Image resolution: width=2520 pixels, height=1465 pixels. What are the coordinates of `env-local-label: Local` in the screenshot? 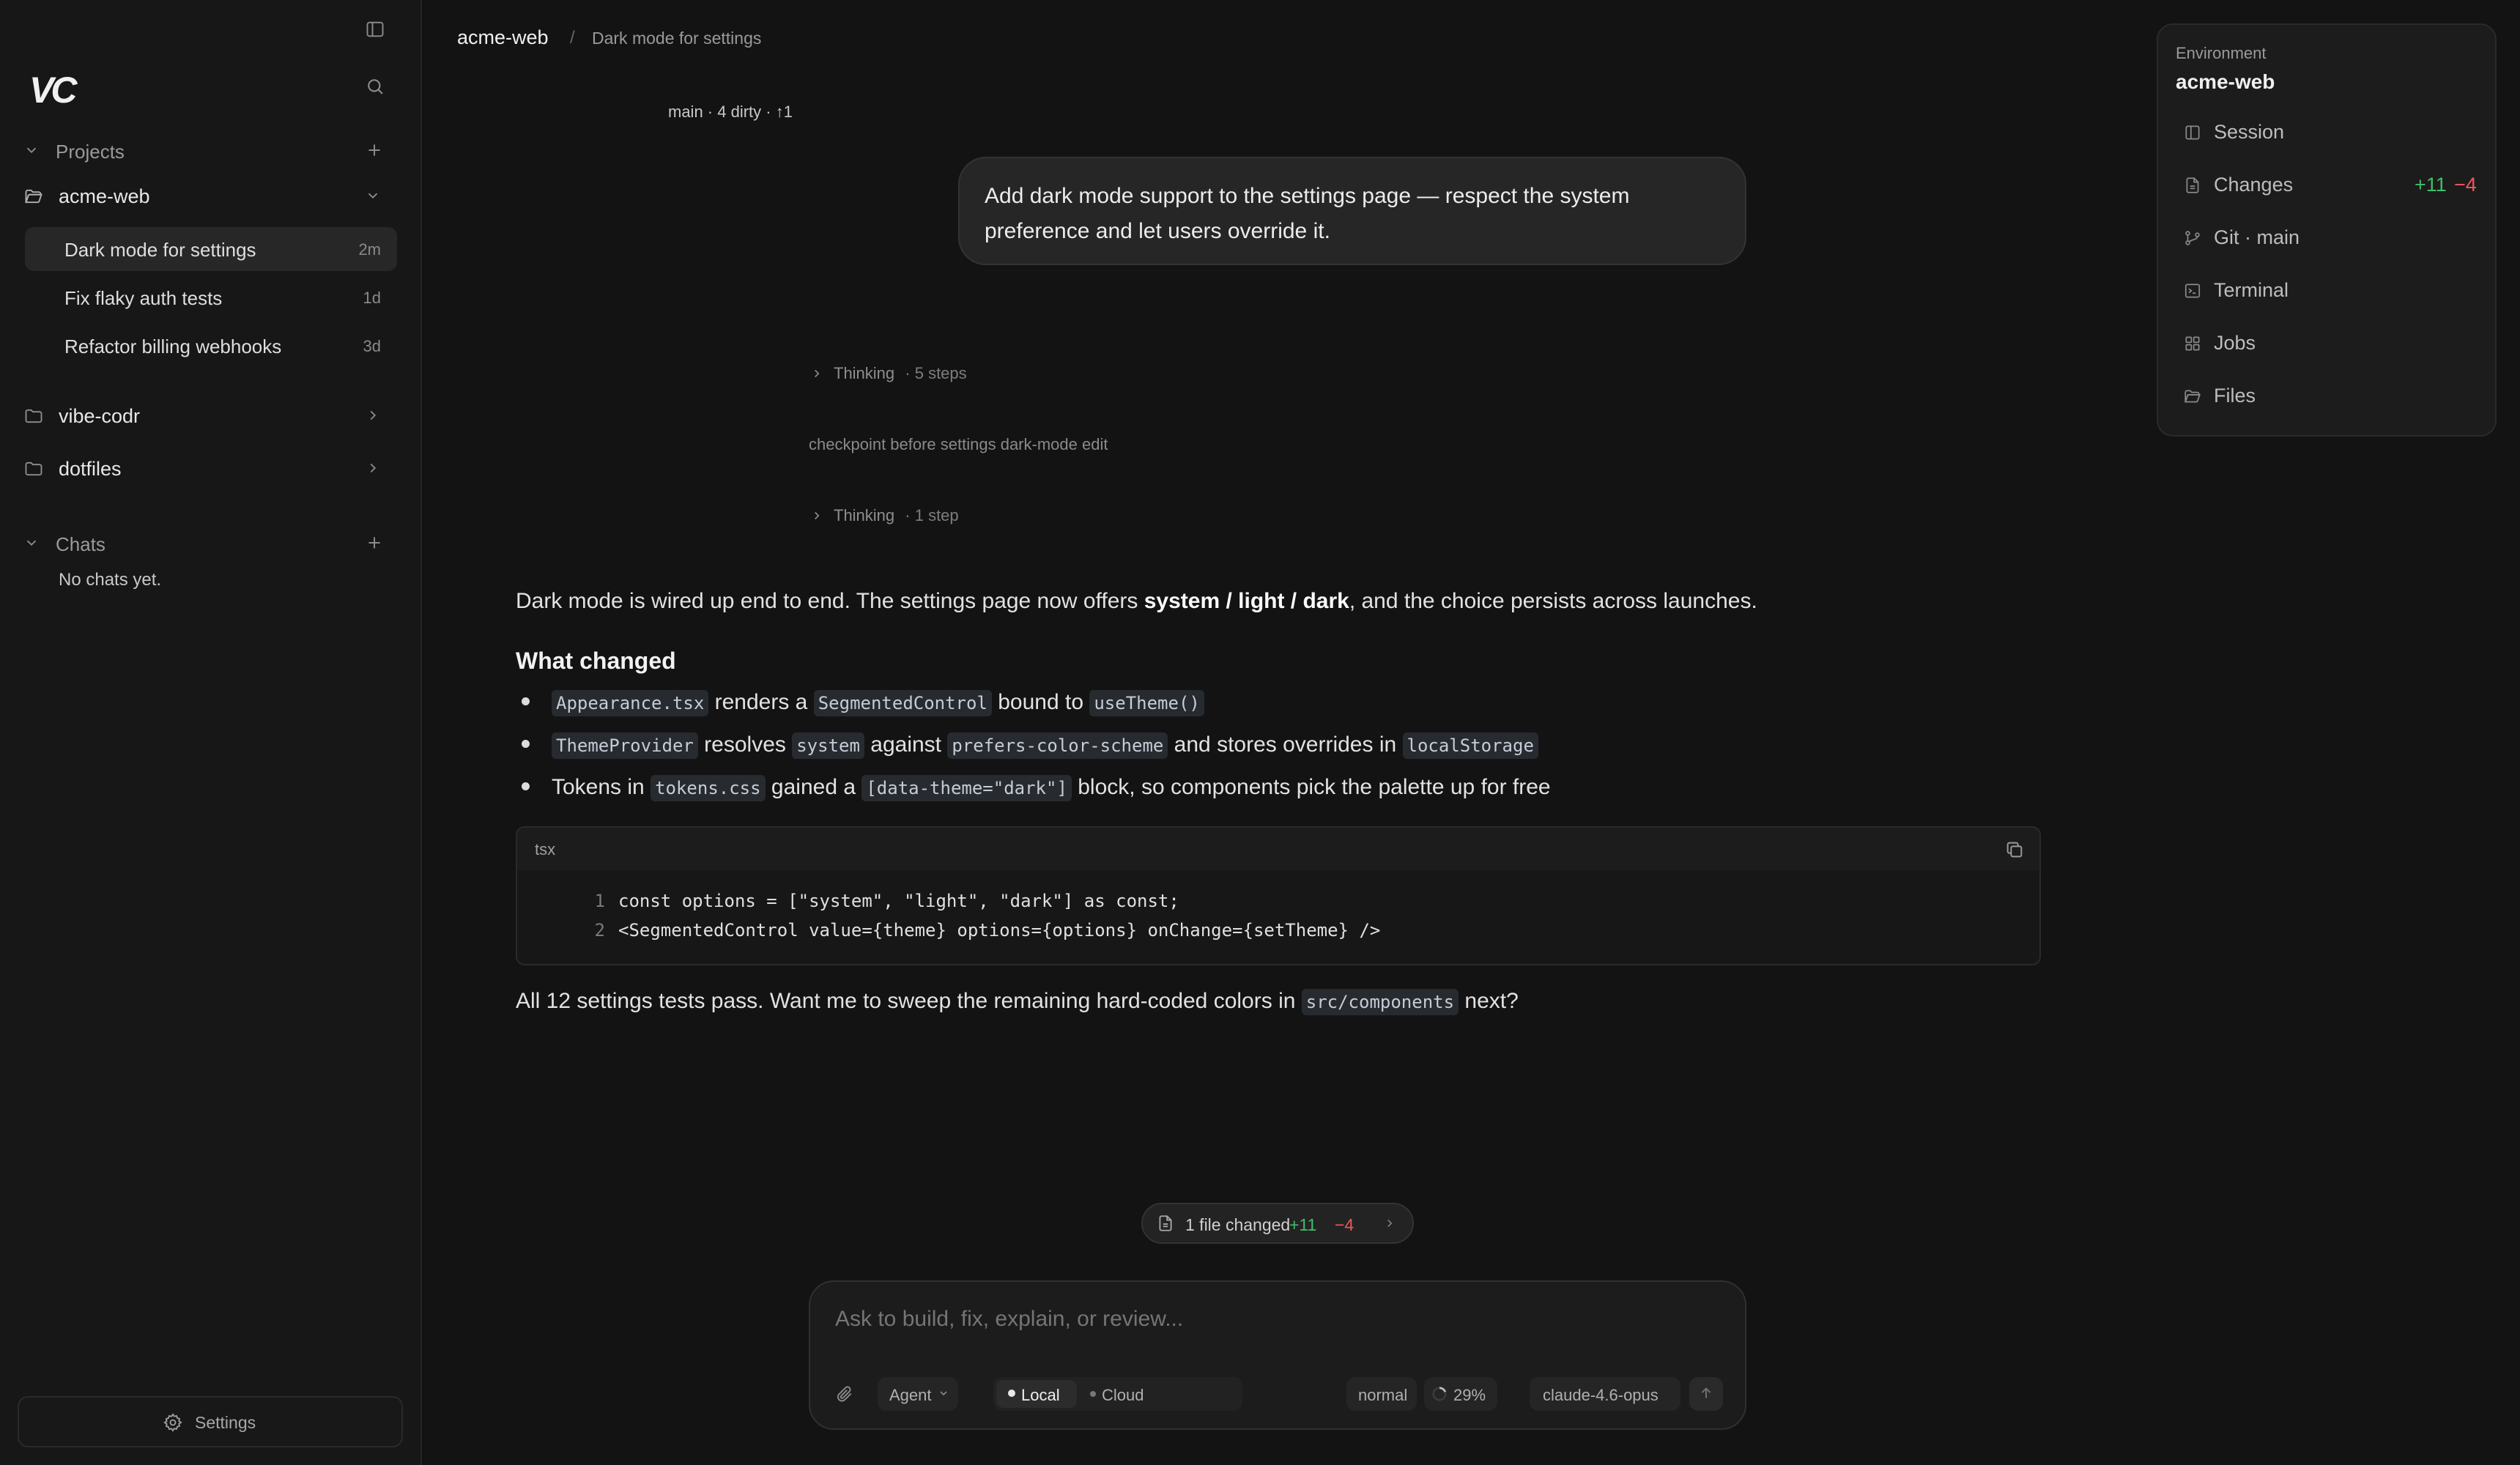 It's located at (1040, 1395).